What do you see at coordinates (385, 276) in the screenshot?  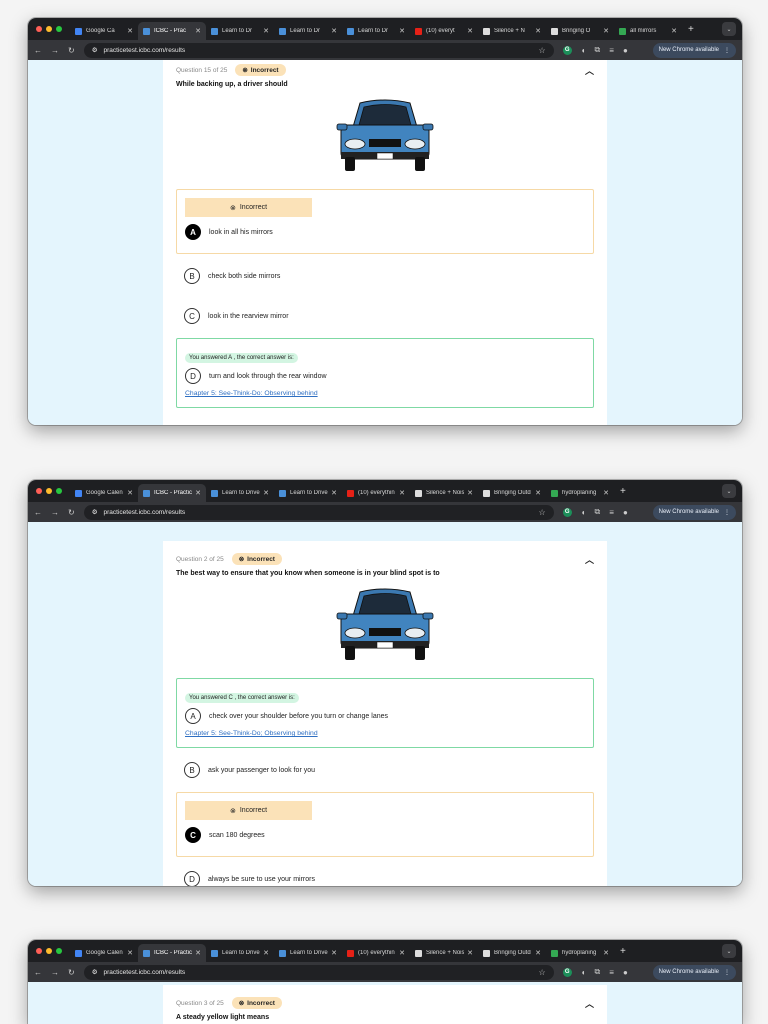 I see `answer-option-b: Bcheck both side mirrors` at bounding box center [385, 276].